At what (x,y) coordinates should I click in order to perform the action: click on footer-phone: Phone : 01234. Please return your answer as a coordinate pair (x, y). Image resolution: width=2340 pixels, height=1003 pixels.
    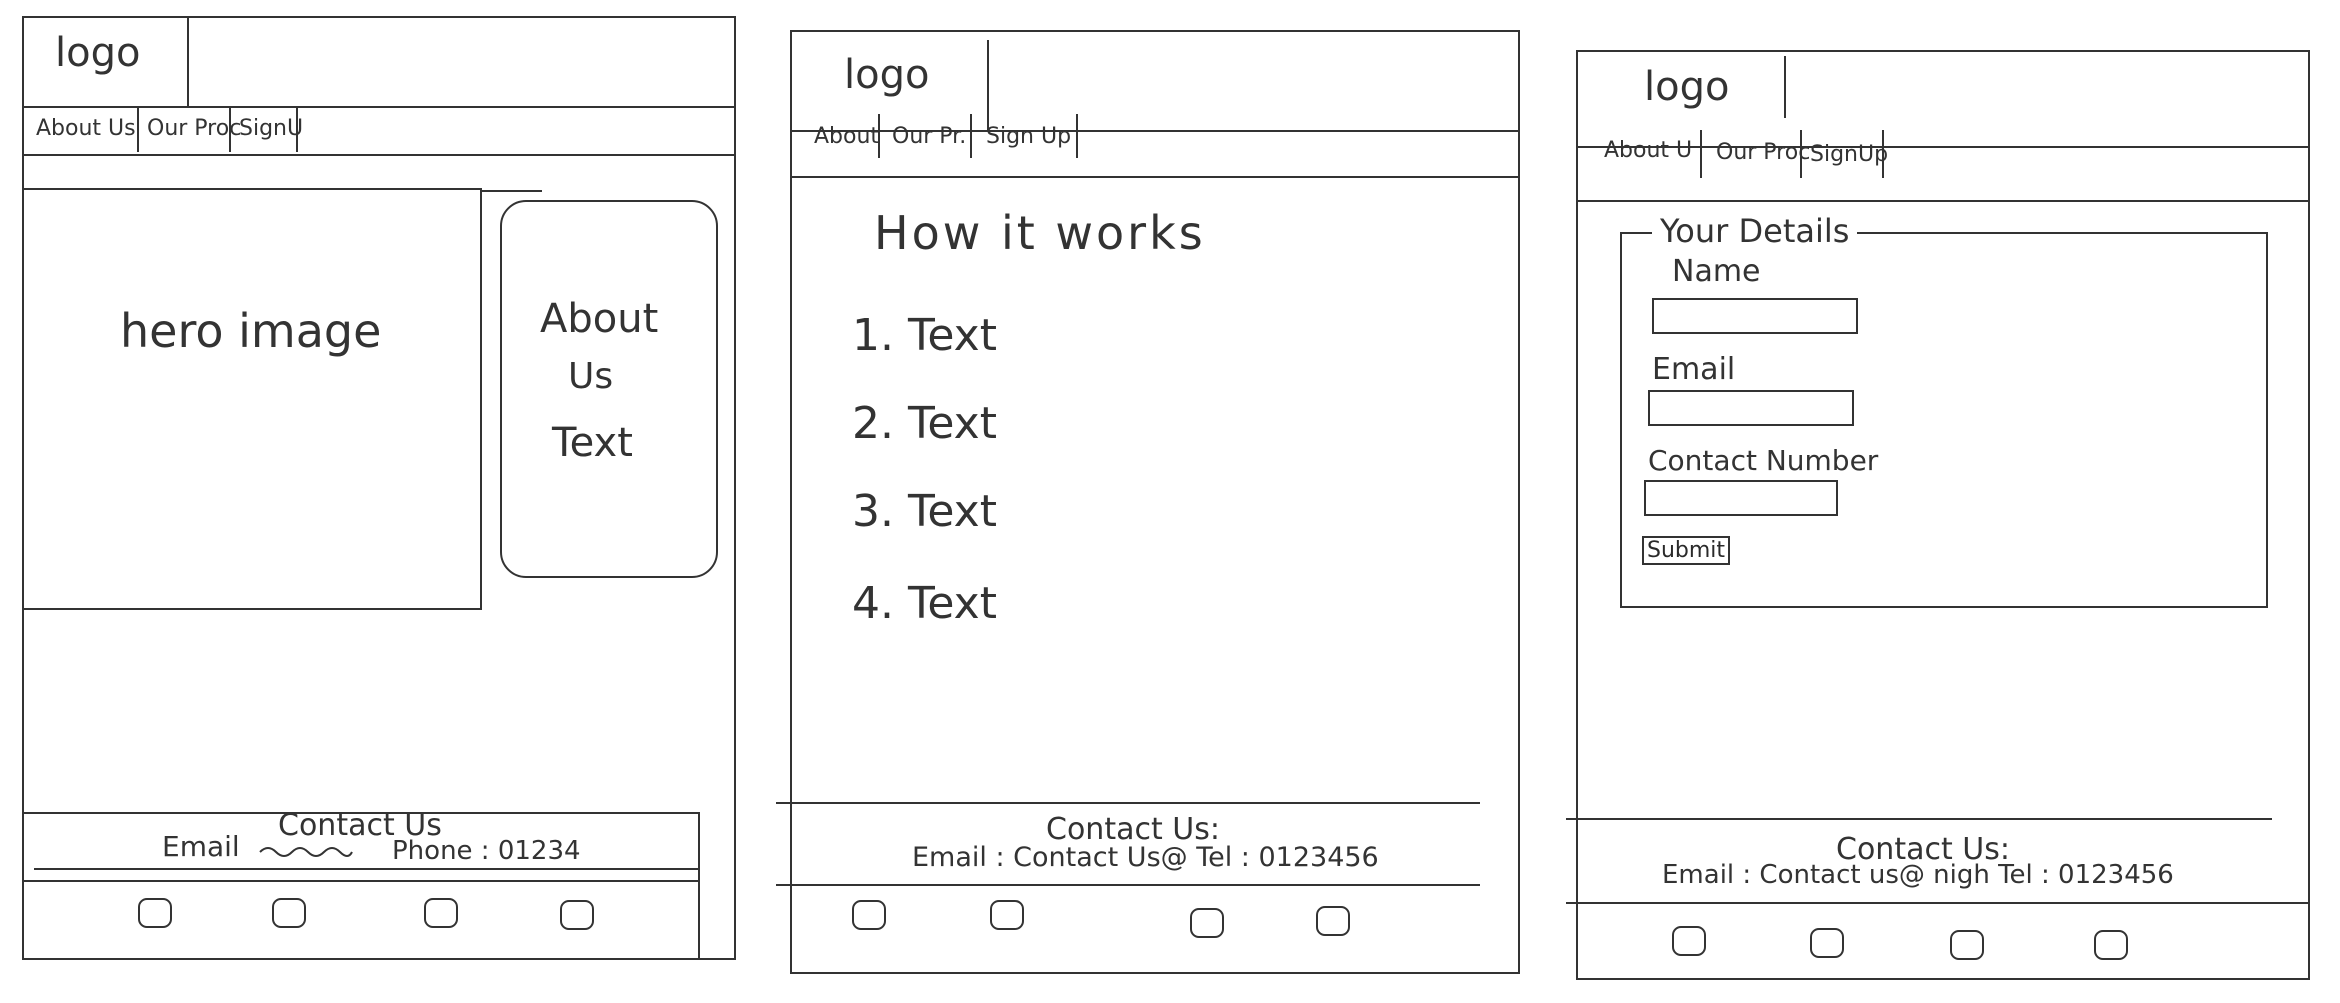
    Looking at the image, I should click on (486, 851).